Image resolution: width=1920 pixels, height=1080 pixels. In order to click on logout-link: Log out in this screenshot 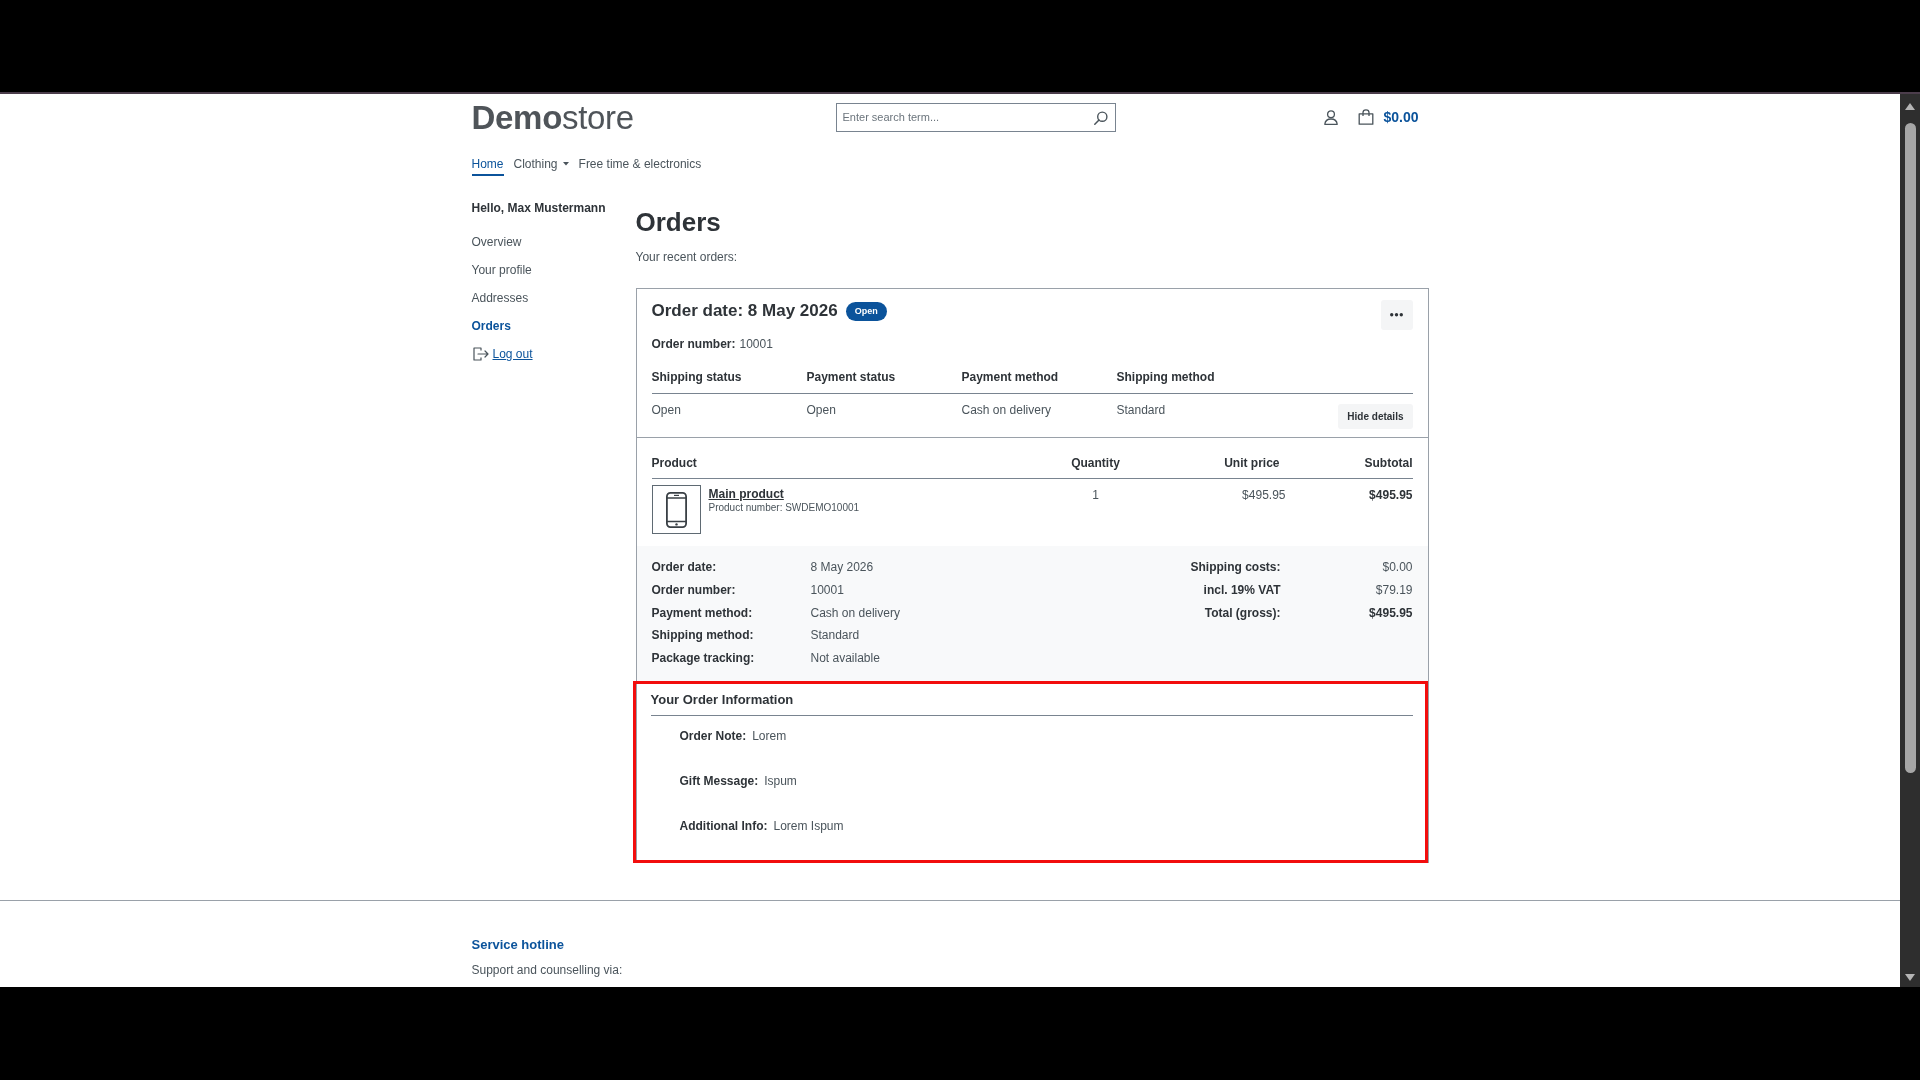, I will do `click(512, 354)`.